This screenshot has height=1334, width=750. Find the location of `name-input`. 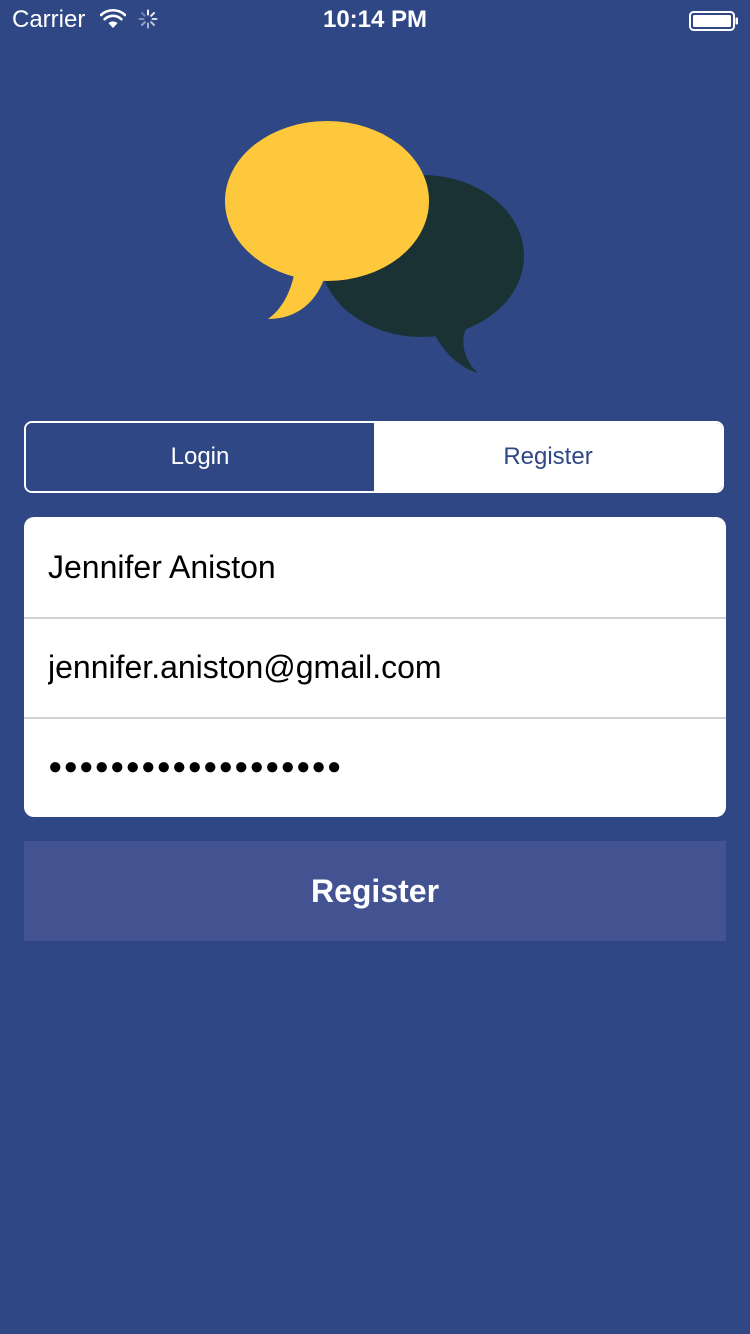

name-input is located at coordinates (378, 567).